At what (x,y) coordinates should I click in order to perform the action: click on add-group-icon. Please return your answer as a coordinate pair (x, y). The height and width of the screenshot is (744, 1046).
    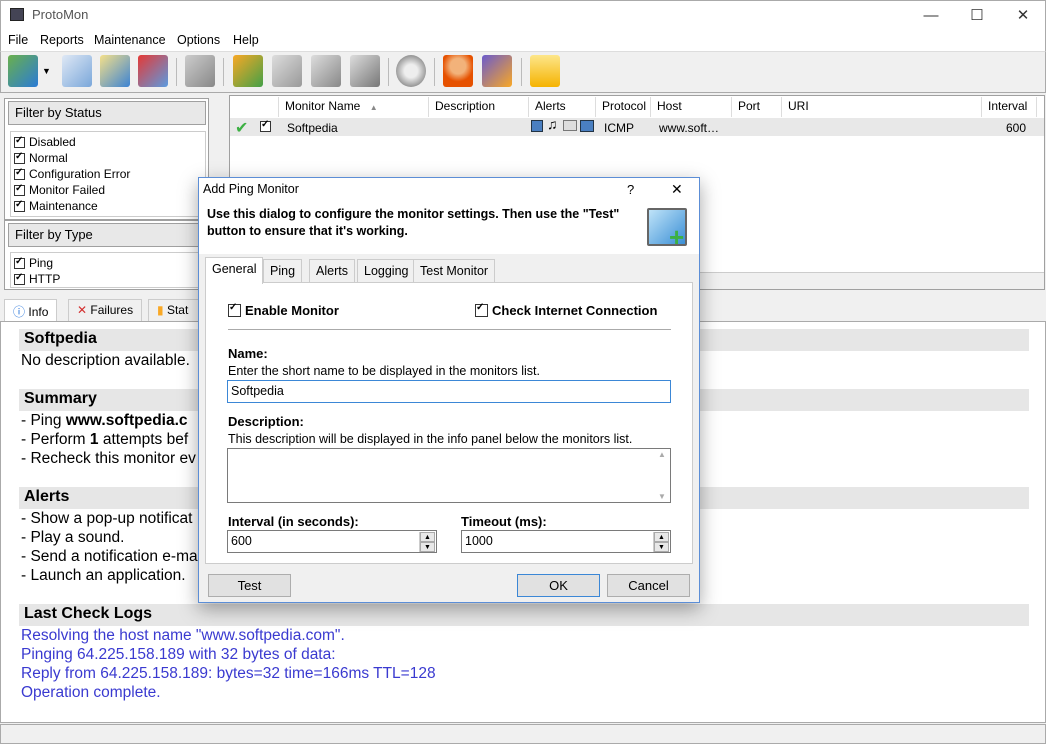
    Looking at the image, I should click on (248, 71).